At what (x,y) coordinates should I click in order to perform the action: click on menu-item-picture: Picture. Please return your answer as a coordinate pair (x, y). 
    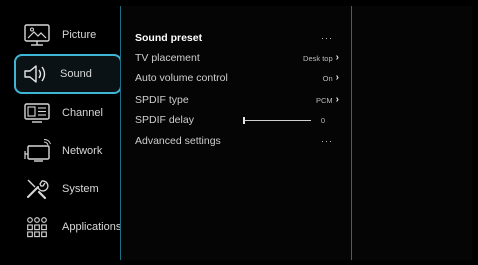
    Looking at the image, I should click on (68, 35).